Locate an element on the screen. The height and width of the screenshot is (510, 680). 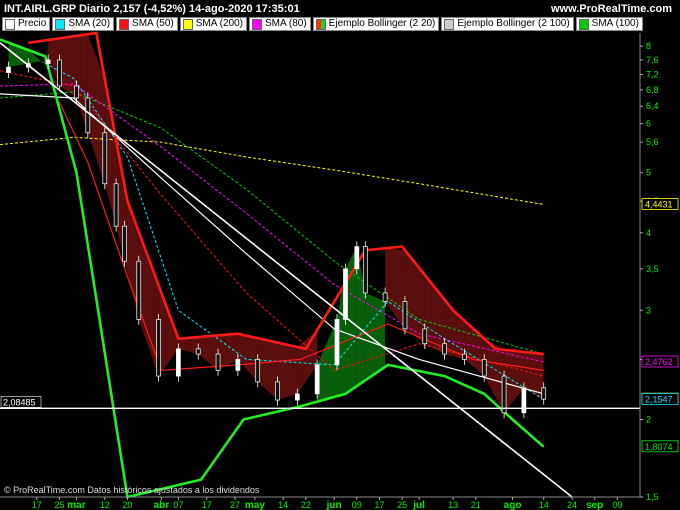
legend-label: Ejemplo Bollinger (2 20) is located at coordinates (382, 23).